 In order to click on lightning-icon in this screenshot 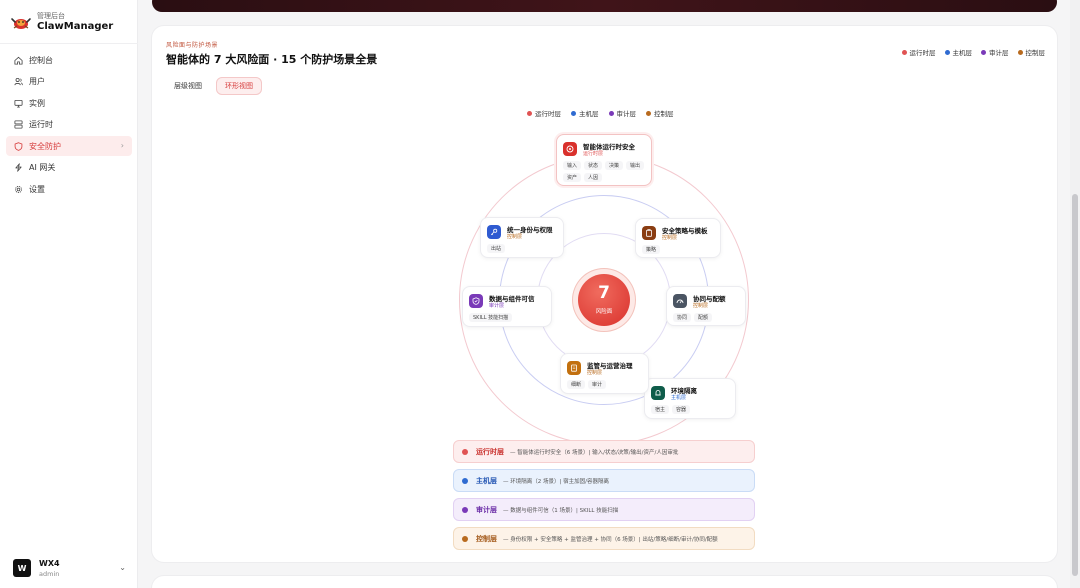, I will do `click(18, 168)`.